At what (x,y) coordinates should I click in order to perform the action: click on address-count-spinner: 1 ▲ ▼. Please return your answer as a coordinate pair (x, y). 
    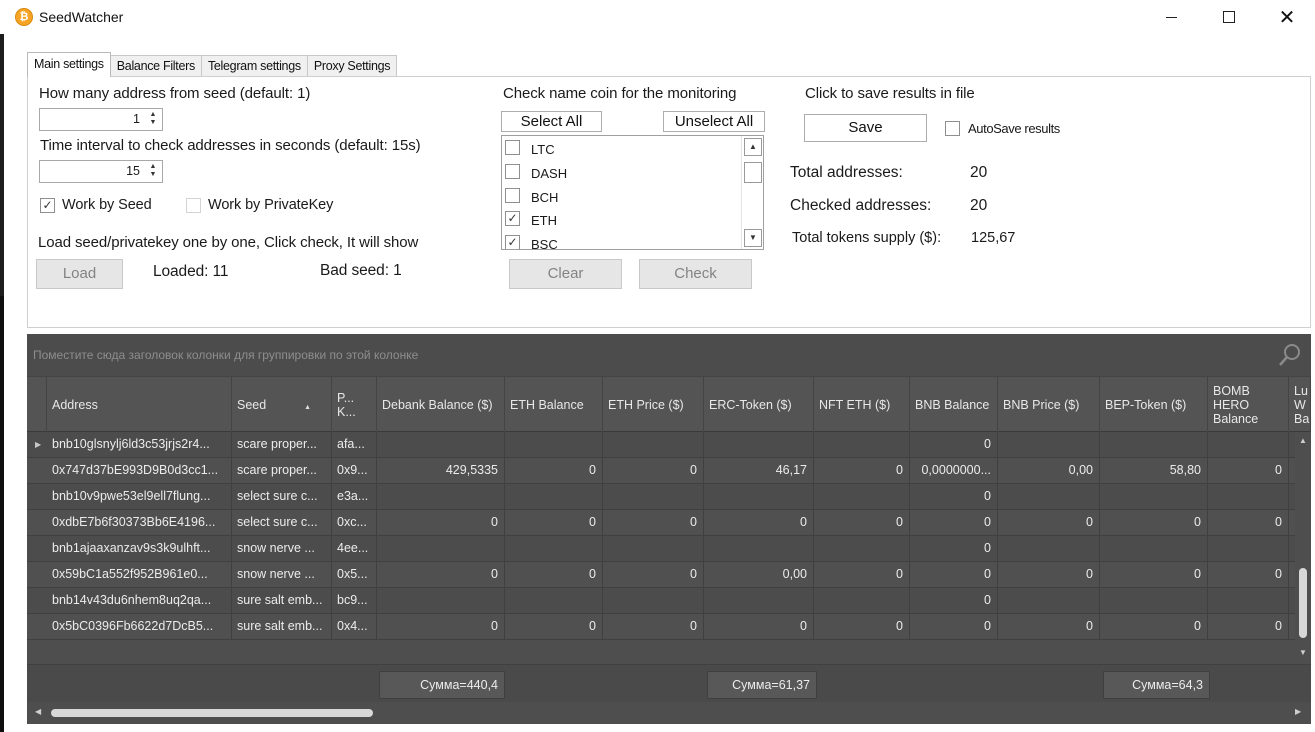
    Looking at the image, I should click on (101, 119).